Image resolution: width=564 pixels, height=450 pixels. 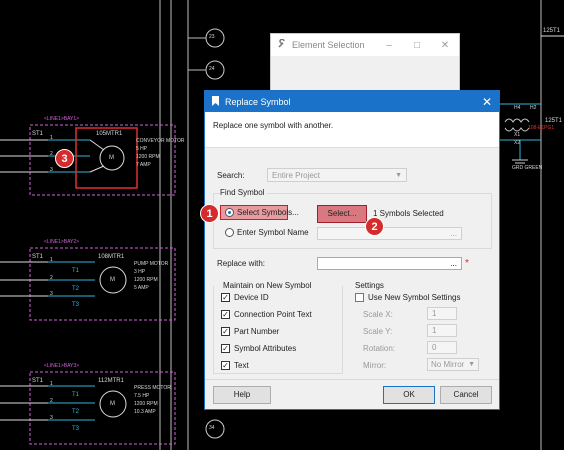 I want to click on line-number-34: 34, so click(x=212, y=428).